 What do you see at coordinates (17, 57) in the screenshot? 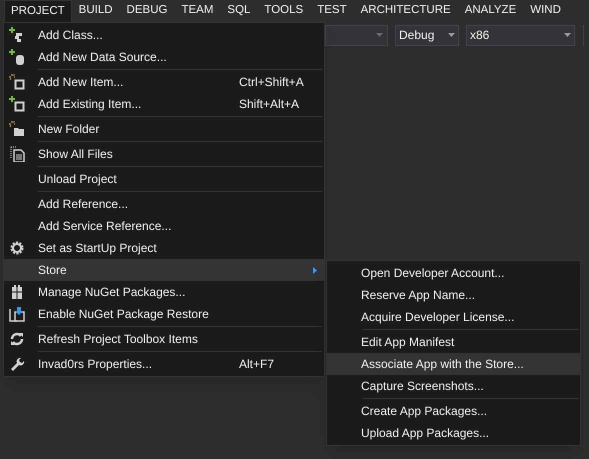
I see `data-source-icon` at bounding box center [17, 57].